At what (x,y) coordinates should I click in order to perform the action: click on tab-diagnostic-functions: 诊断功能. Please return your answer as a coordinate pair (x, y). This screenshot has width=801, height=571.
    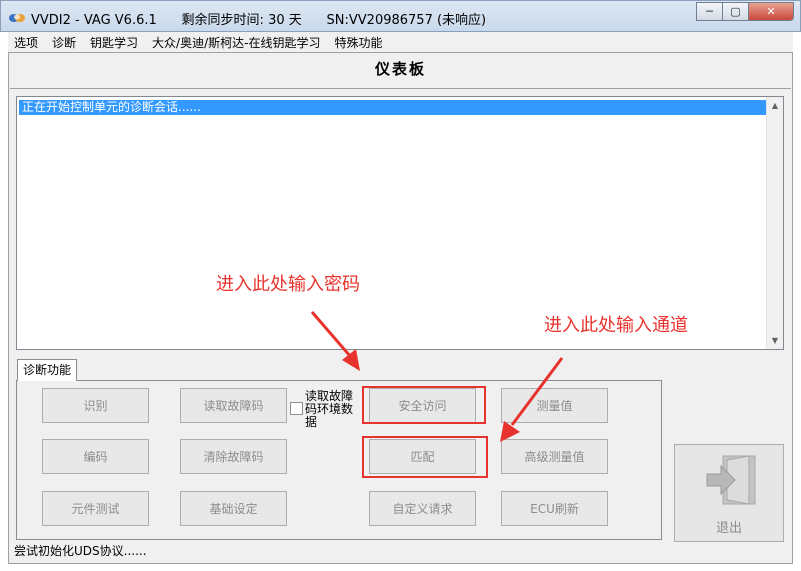
    Looking at the image, I should click on (47, 370).